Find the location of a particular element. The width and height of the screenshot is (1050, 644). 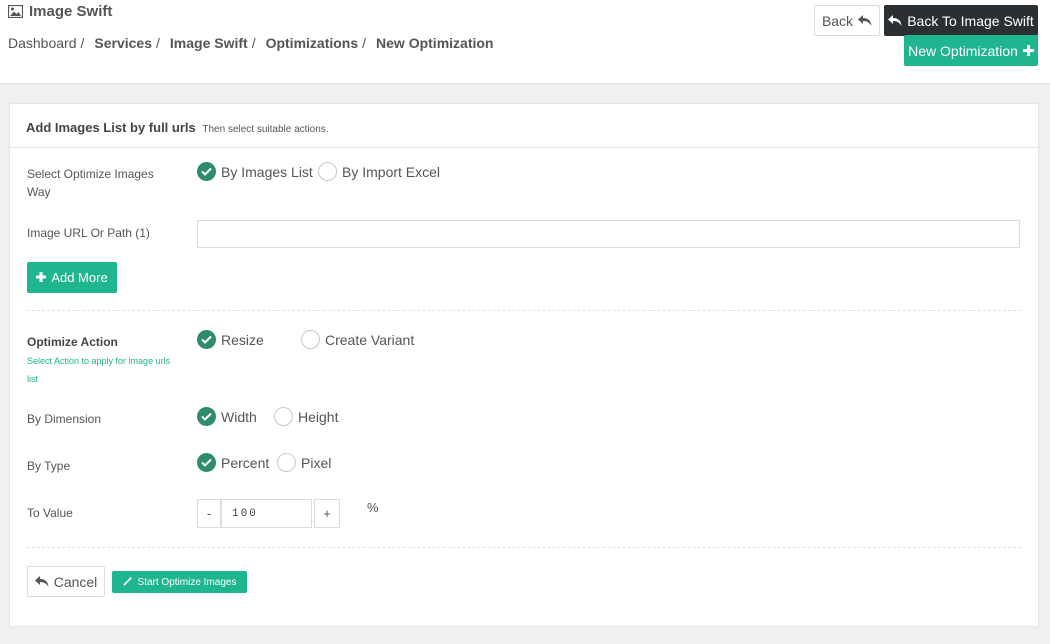

radio-label: Resize is located at coordinates (242, 339).